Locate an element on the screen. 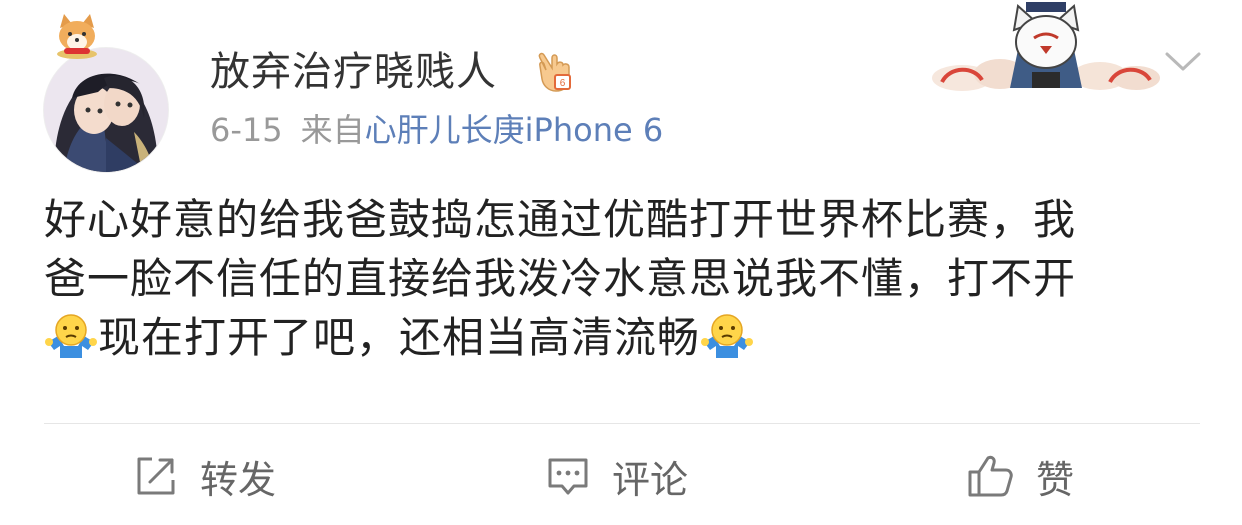  avatar is located at coordinates (106, 110).